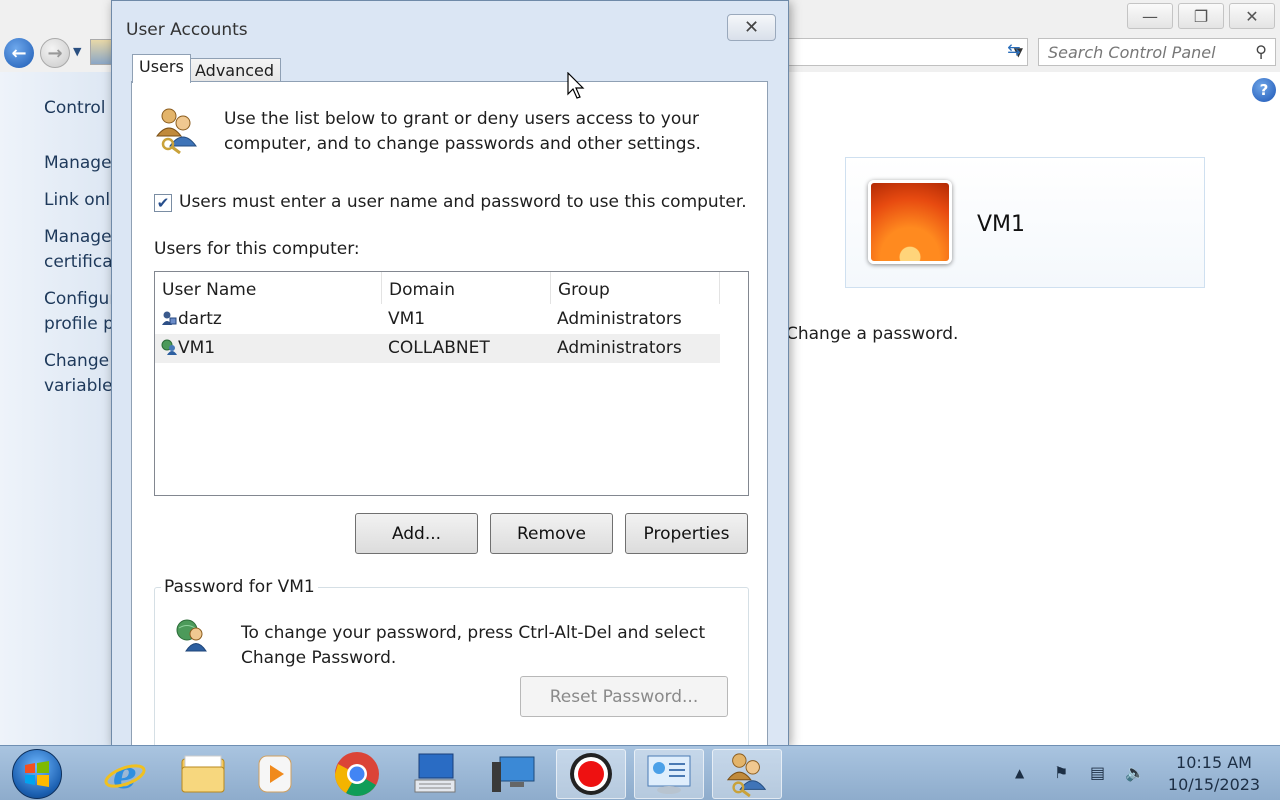  I want to click on taskbar-control-panel, so click(669, 774).